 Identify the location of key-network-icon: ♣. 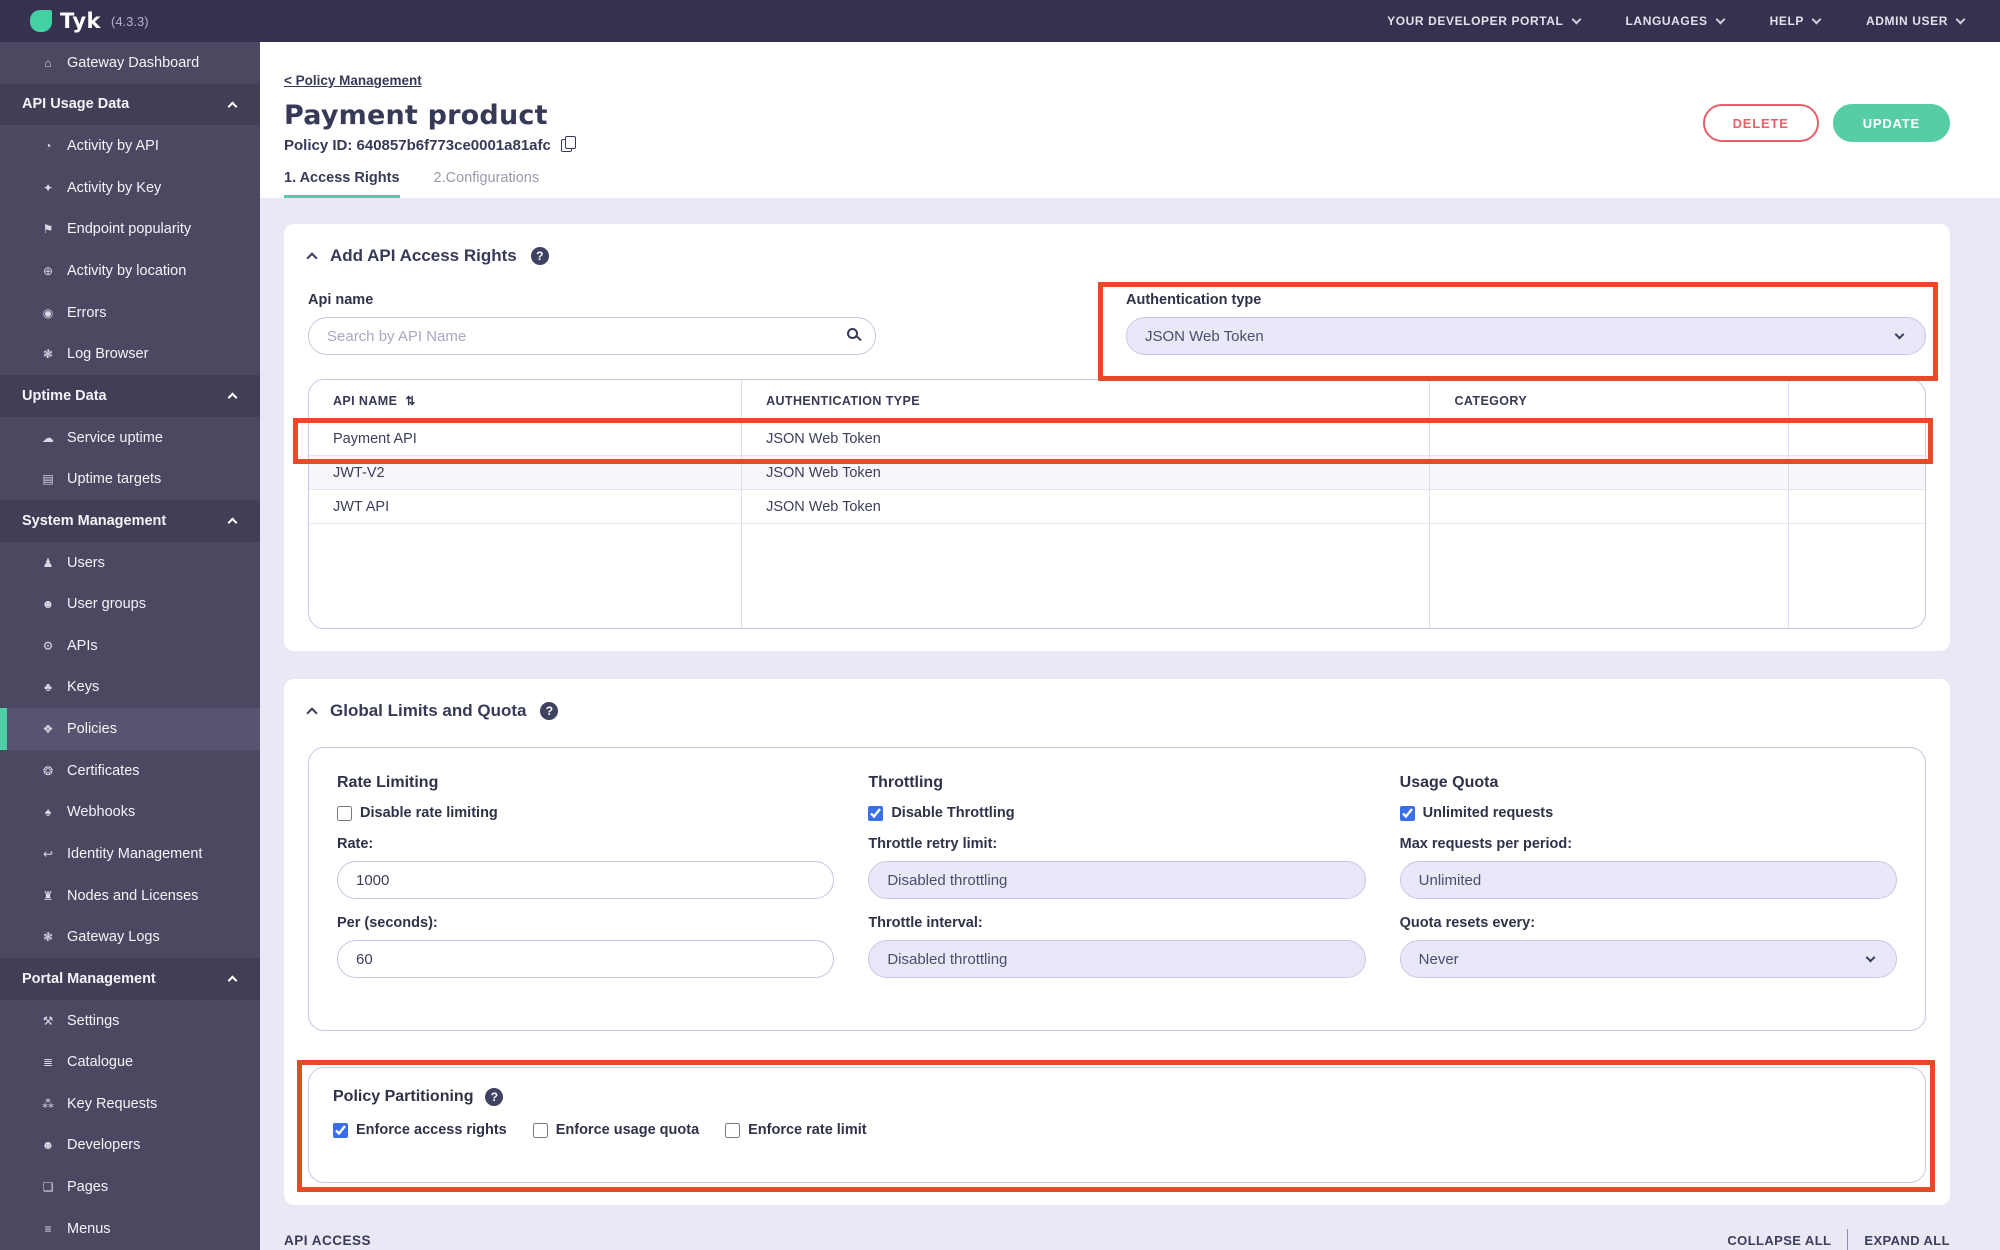
(48, 687).